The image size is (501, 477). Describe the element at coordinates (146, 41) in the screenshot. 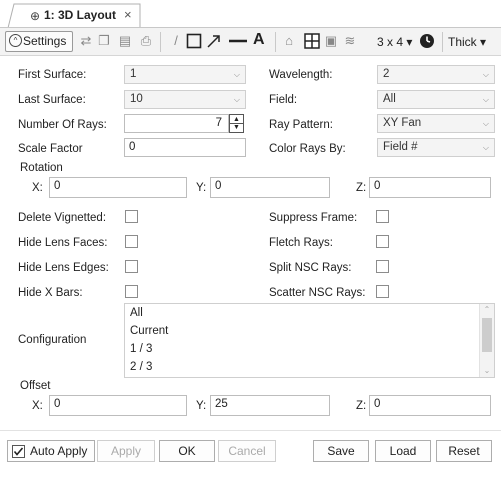

I see `print-icon: ⎙` at that location.